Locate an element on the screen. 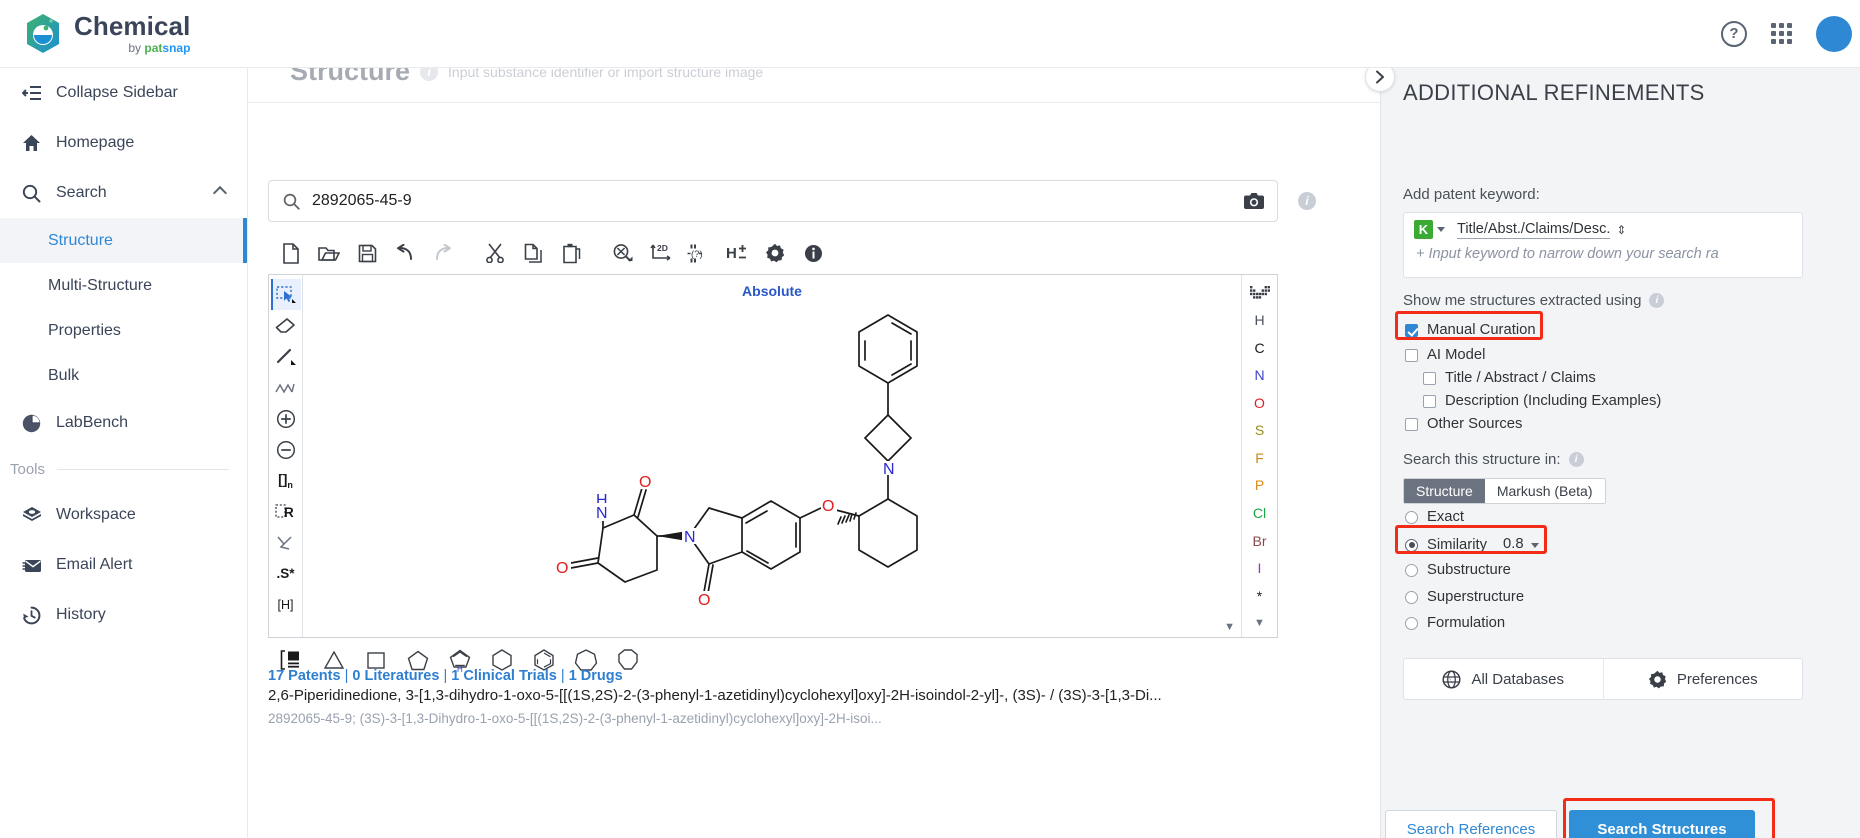 The image size is (1860, 838). checkbox-manual-curation: Manual Curation is located at coordinates (1470, 330).